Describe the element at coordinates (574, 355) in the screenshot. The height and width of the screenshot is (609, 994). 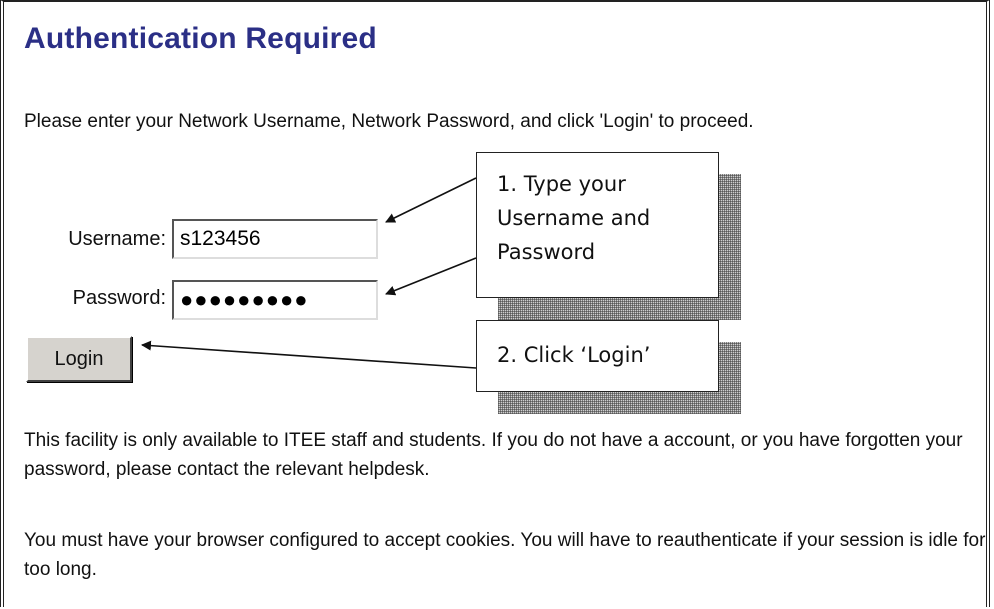
I see `callout-text: 2. Click ‘Login’` at that location.